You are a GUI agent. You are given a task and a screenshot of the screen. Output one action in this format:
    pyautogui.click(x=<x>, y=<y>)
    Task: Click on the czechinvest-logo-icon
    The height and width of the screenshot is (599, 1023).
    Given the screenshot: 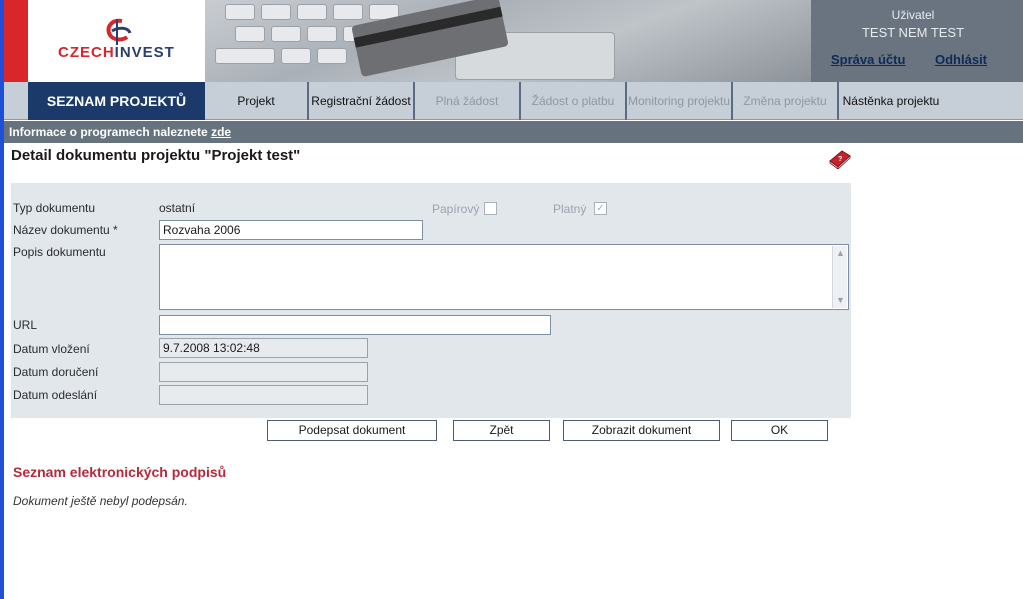 What is the action you would take?
    pyautogui.click(x=119, y=31)
    